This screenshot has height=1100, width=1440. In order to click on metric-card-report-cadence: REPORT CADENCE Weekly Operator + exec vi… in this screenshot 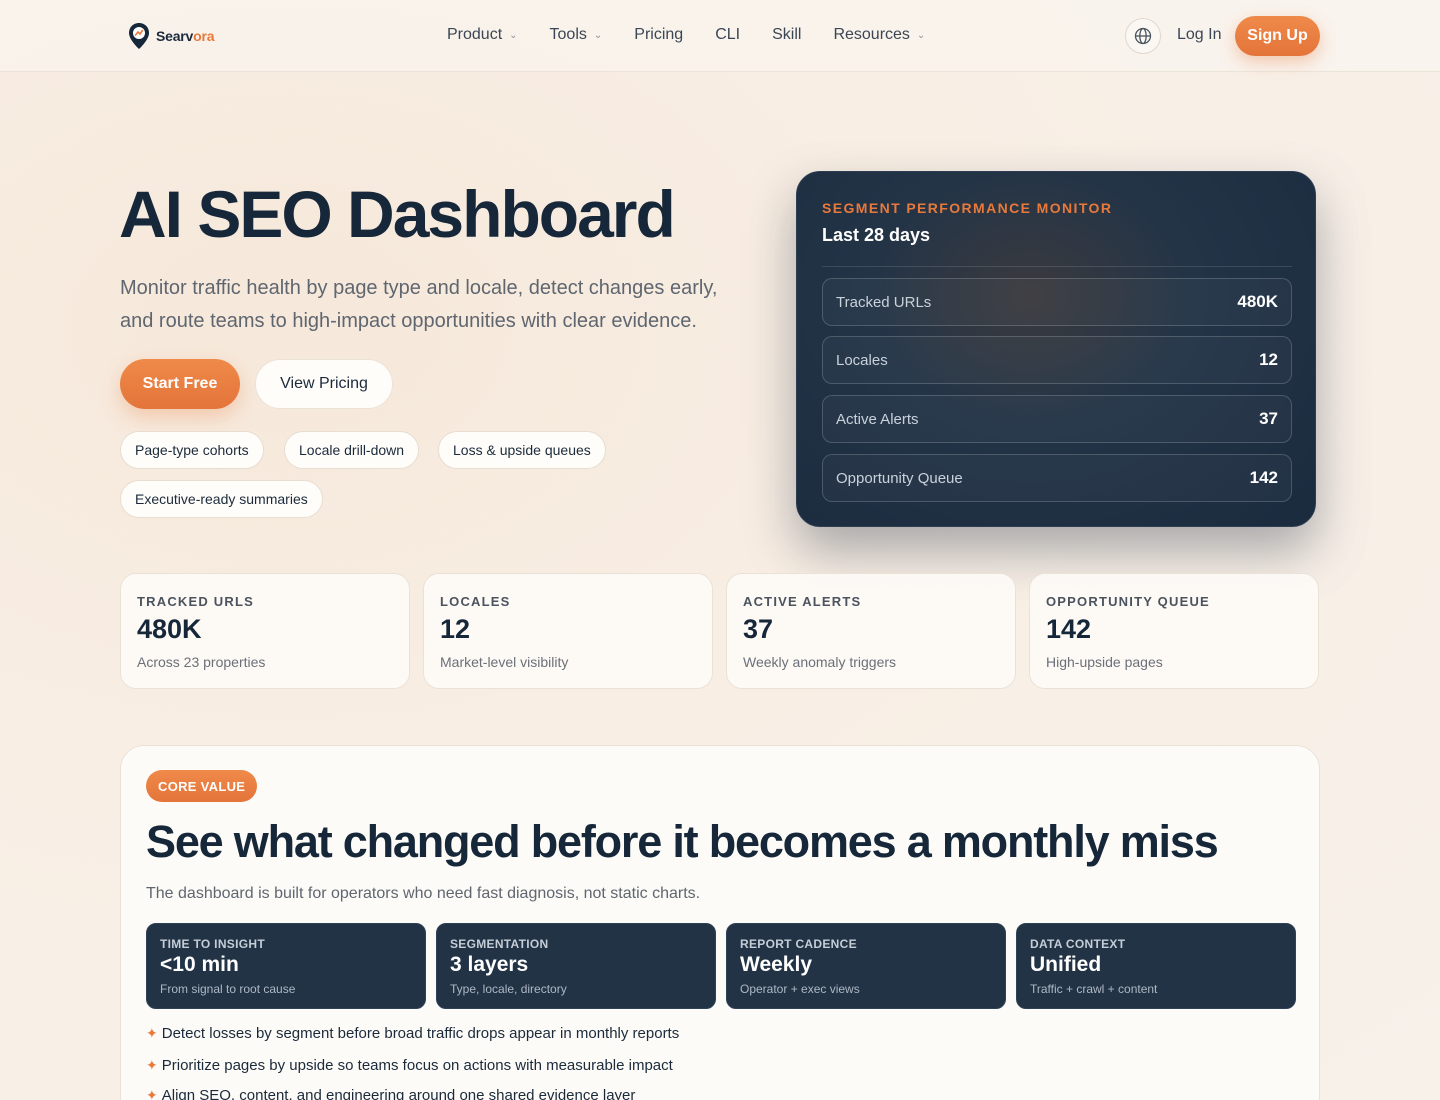, I will do `click(866, 966)`.